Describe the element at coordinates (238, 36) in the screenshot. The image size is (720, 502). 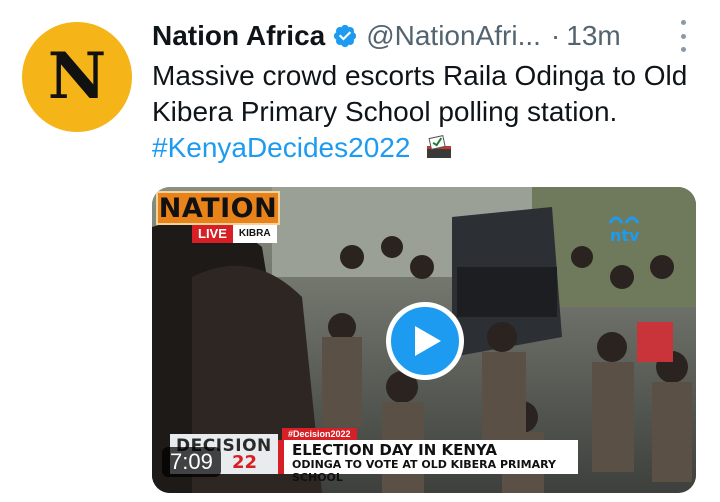
I see `account-name: Nation Africa` at that location.